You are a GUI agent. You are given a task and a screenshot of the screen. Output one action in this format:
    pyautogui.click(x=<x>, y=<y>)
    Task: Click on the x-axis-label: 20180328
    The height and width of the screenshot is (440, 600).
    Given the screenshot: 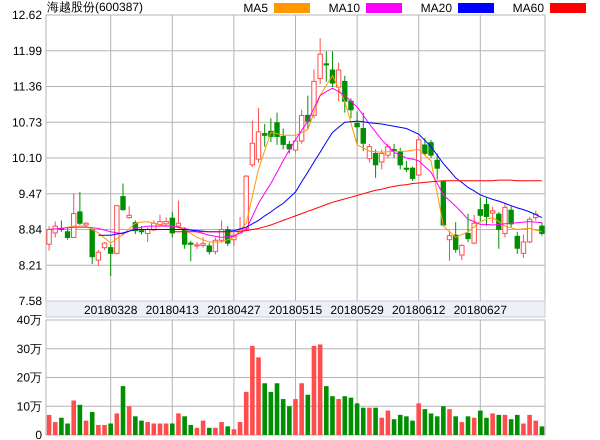 What is the action you would take?
    pyautogui.click(x=111, y=310)
    